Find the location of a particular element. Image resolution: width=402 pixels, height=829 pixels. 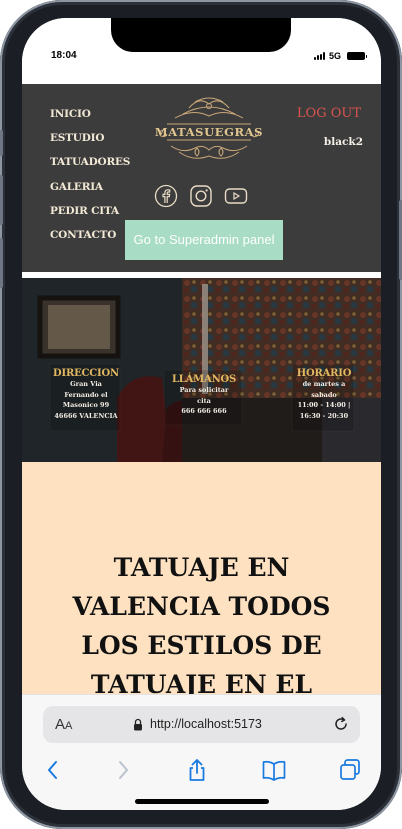

headline-line: LOS ESTILOS DE is located at coordinates (201, 645).